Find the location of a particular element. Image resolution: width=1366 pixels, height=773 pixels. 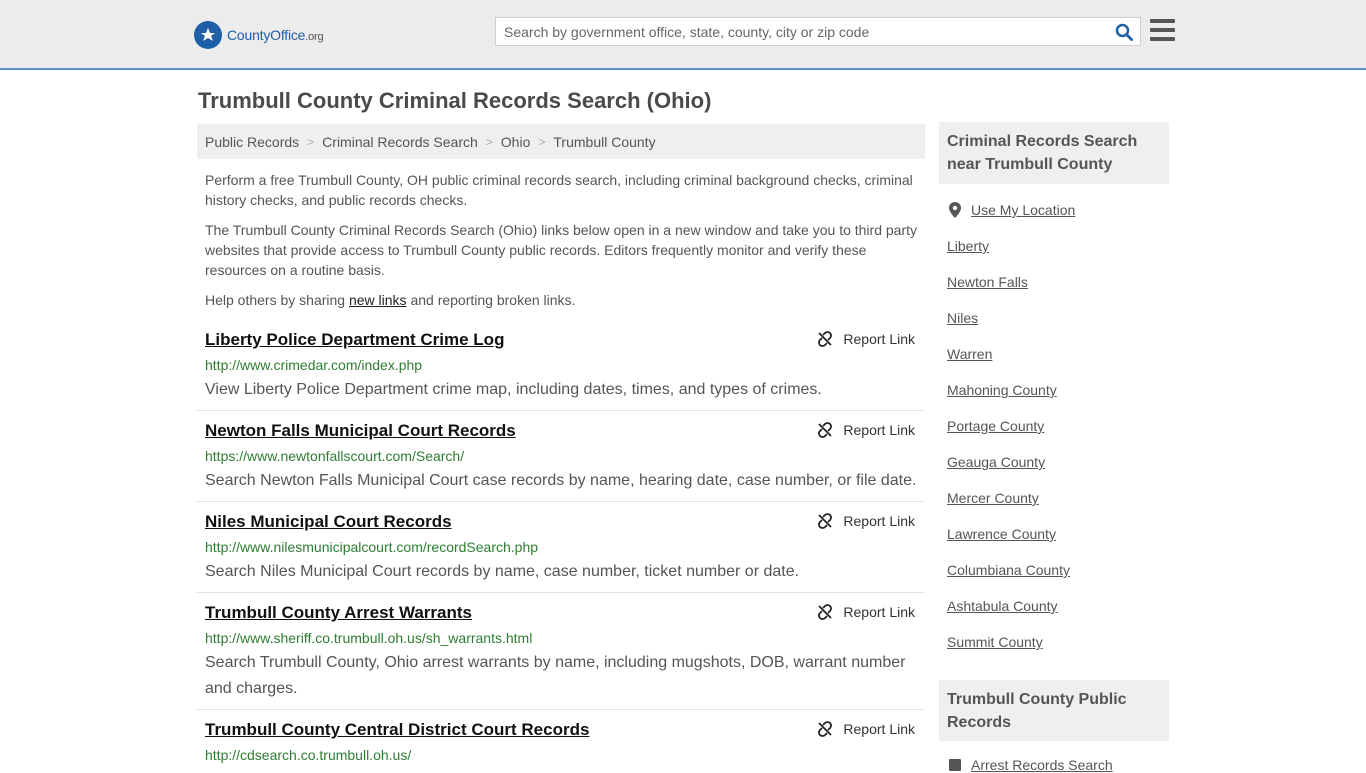

logo-text: CountyOffice.org is located at coordinates (275, 35).